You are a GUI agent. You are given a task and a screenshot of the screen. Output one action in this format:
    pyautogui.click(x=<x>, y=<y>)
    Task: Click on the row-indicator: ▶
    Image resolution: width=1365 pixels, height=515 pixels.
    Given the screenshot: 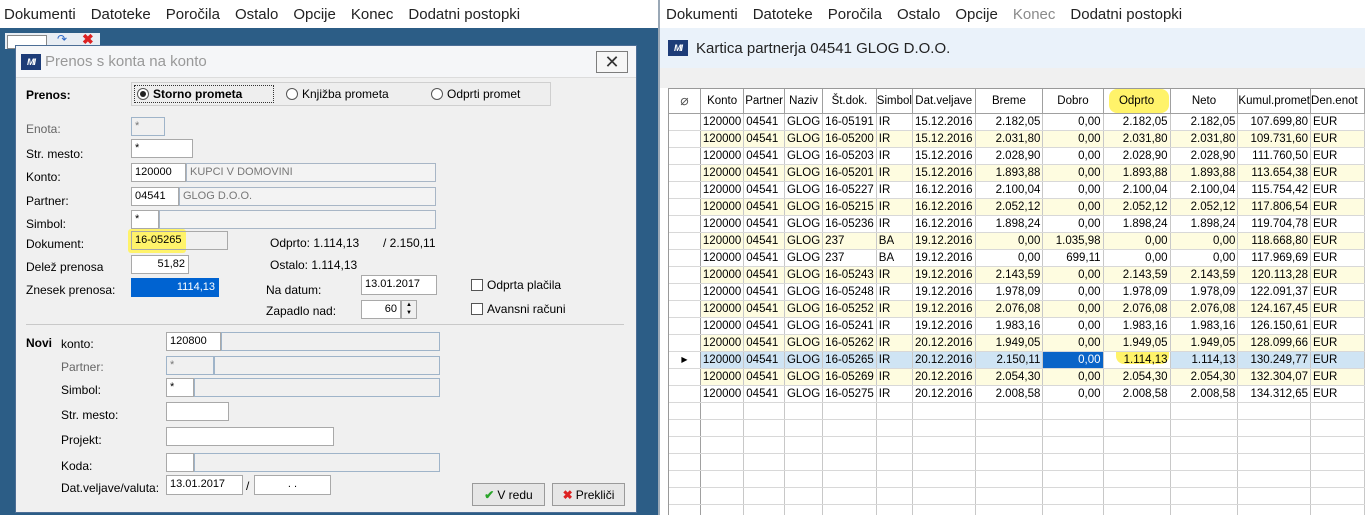 What is the action you would take?
    pyautogui.click(x=685, y=360)
    